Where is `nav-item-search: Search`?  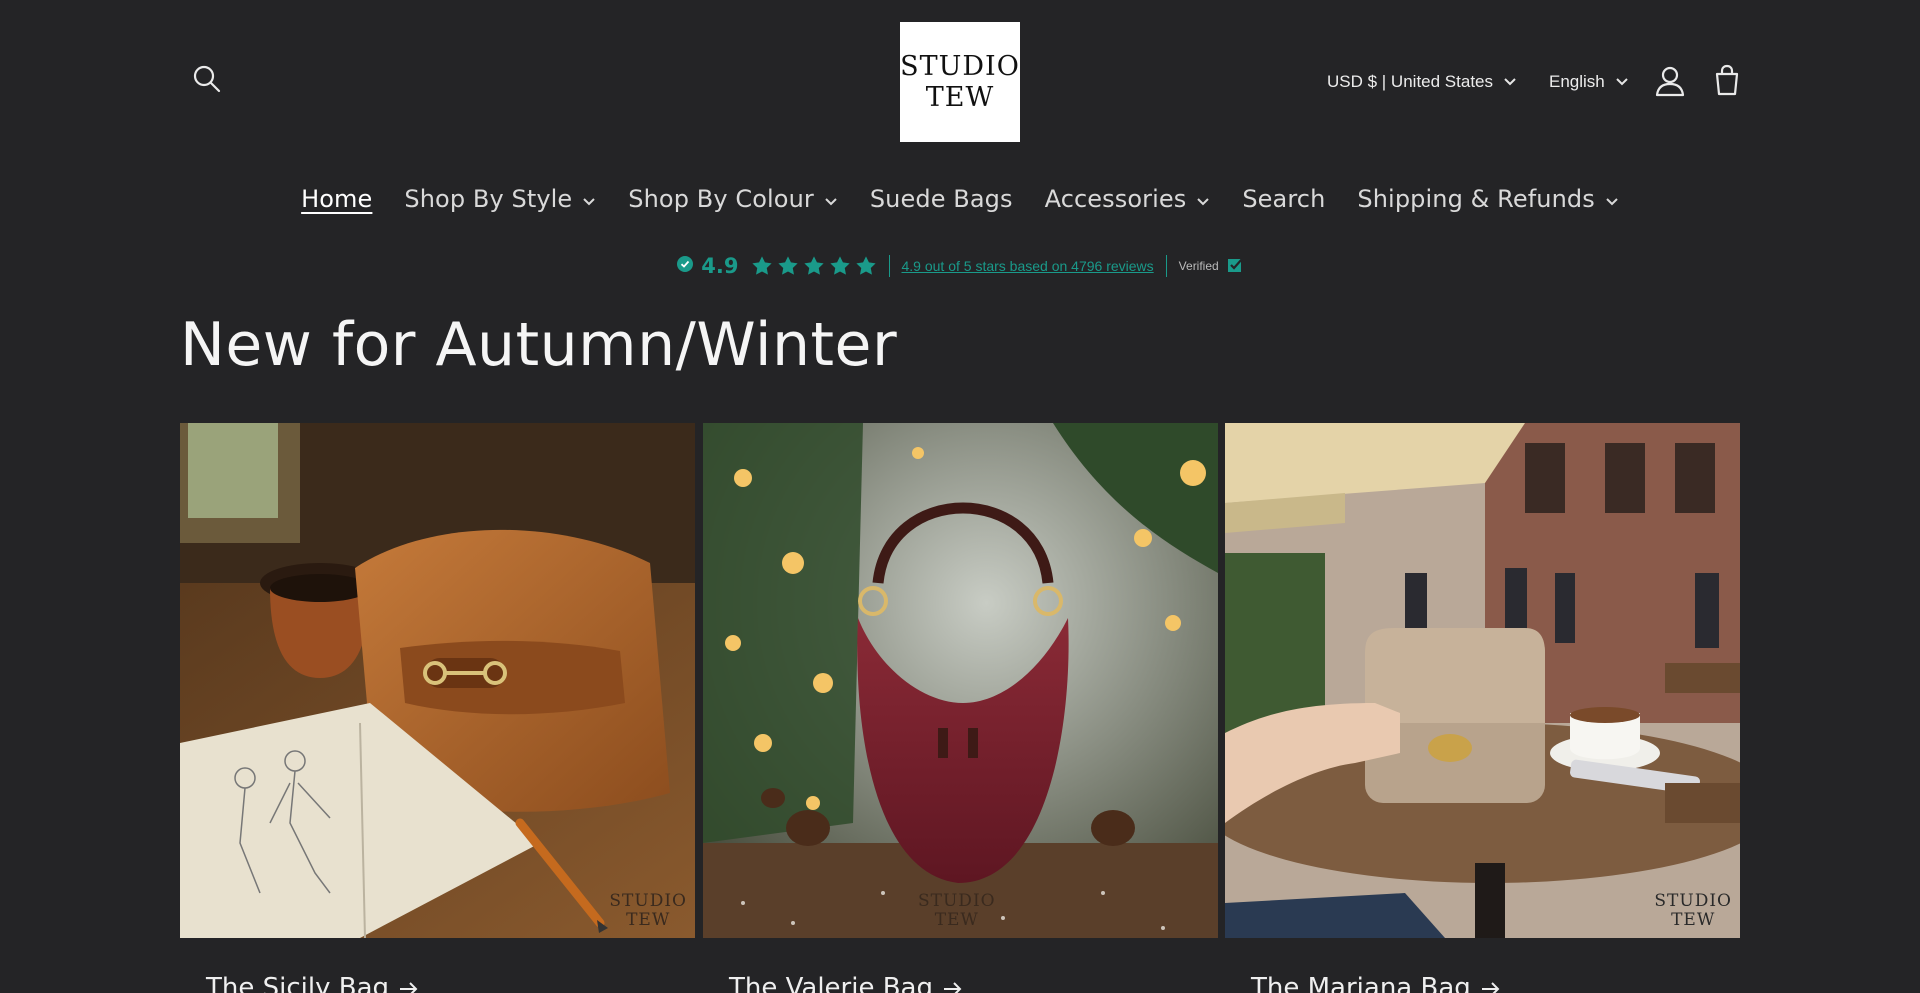
nav-item-search: Search is located at coordinates (1283, 199).